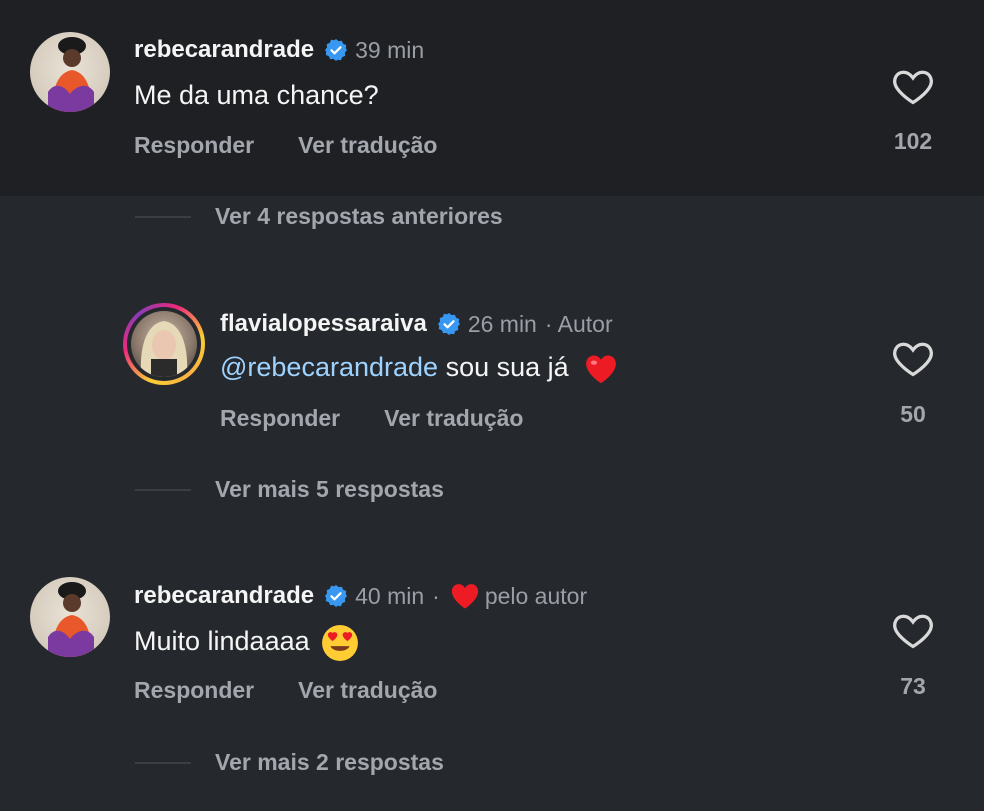 Image resolution: width=984 pixels, height=811 pixels. Describe the element at coordinates (329, 367) in the screenshot. I see `mention-link: @rebecarandrade` at that location.